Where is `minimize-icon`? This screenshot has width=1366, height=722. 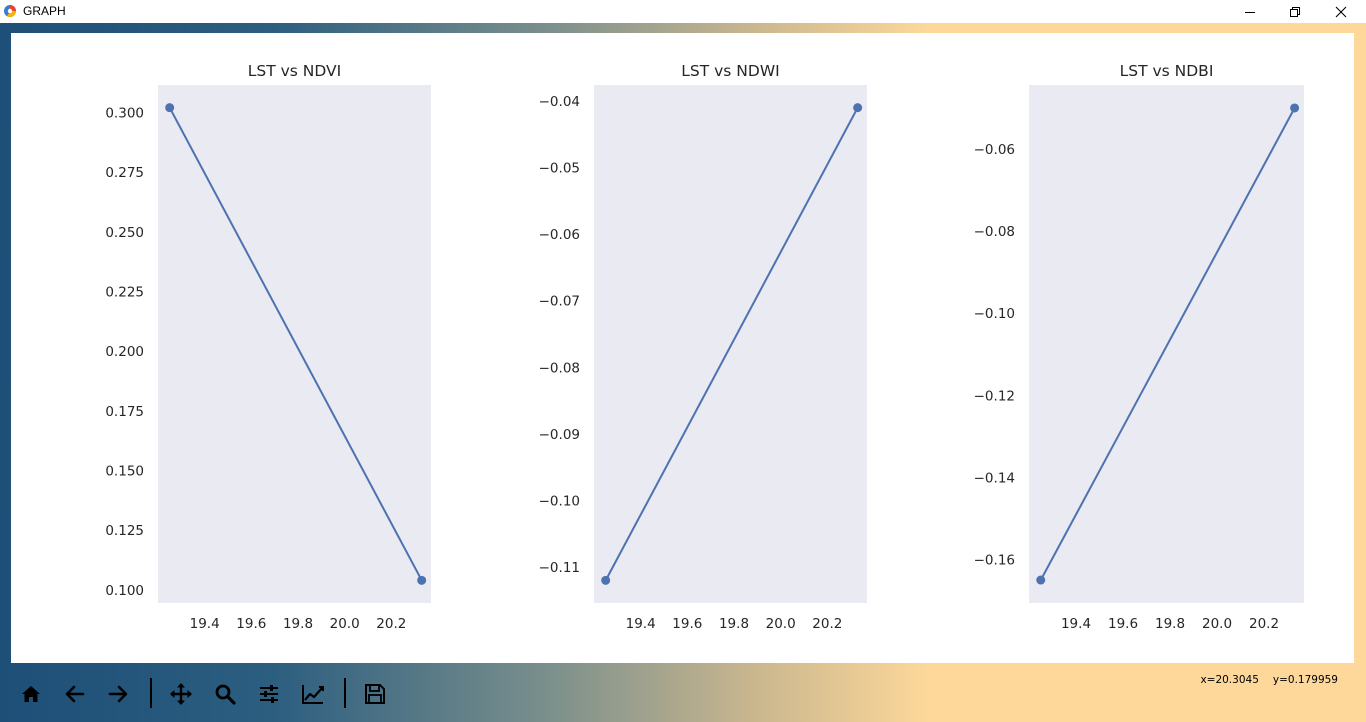 minimize-icon is located at coordinates (1250, 12).